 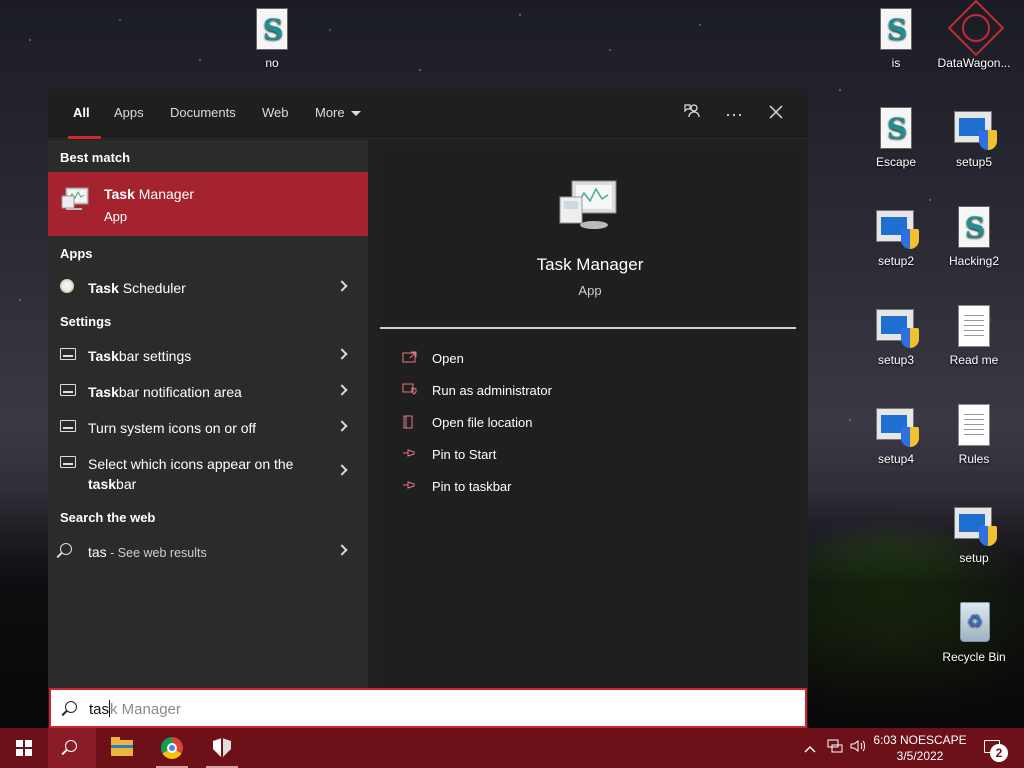 I want to click on clock-date: 3/5/2022, so click(x=920, y=756).